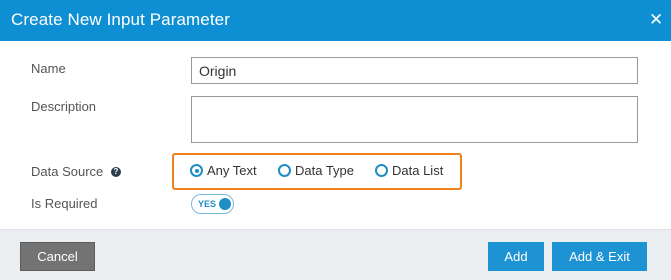 This screenshot has height=280, width=671. Describe the element at coordinates (67, 171) in the screenshot. I see `data-source-label: Data Source` at that location.